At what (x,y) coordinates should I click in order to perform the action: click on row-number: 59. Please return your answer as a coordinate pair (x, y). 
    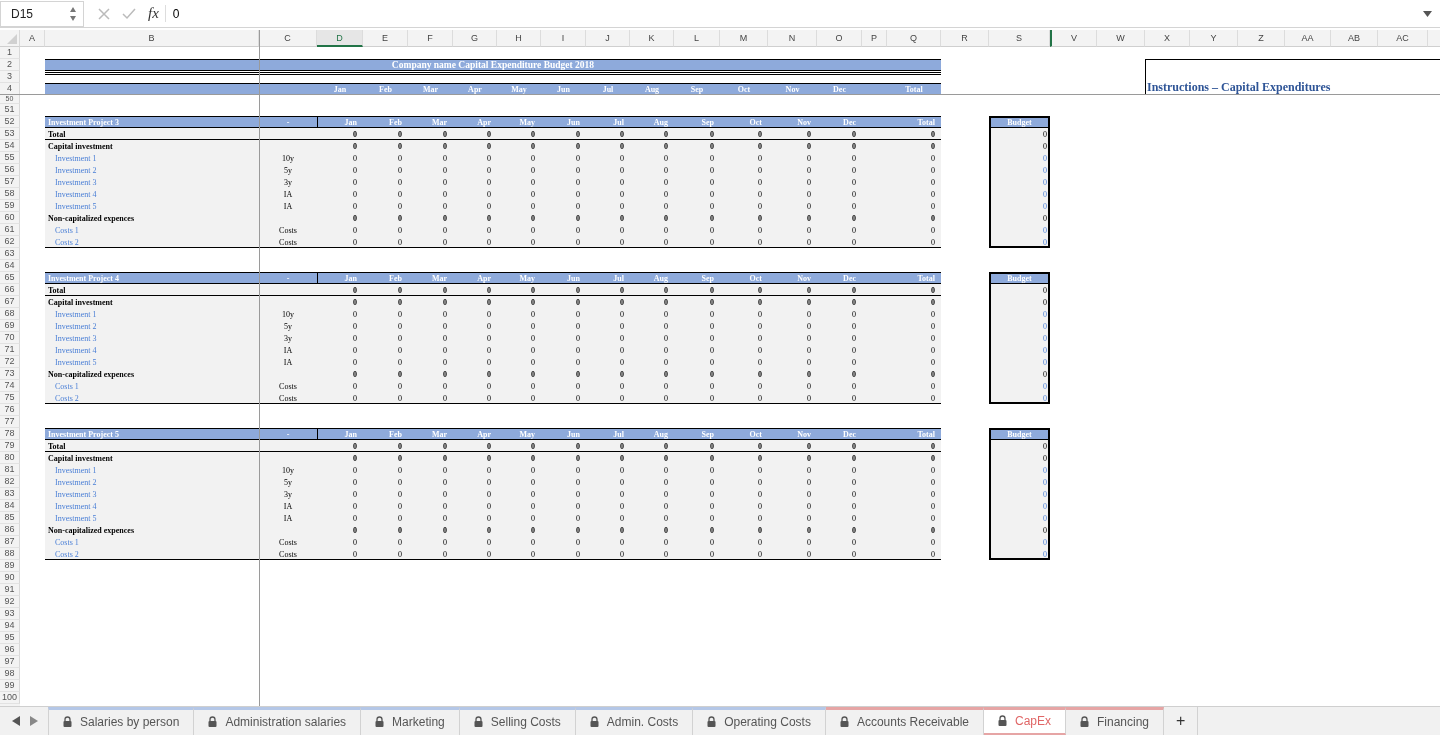
    Looking at the image, I should click on (10, 206).